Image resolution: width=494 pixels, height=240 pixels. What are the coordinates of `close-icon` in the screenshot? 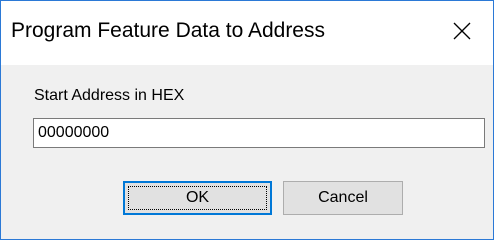 It's located at (462, 33).